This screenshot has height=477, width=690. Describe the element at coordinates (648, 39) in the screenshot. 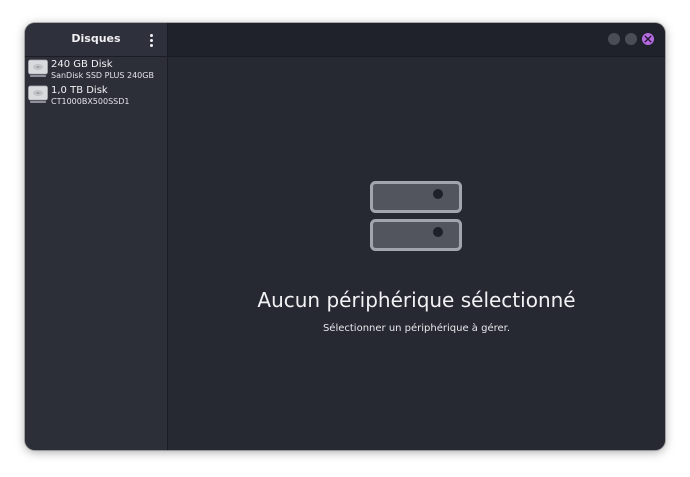

I see `close-icon` at that location.